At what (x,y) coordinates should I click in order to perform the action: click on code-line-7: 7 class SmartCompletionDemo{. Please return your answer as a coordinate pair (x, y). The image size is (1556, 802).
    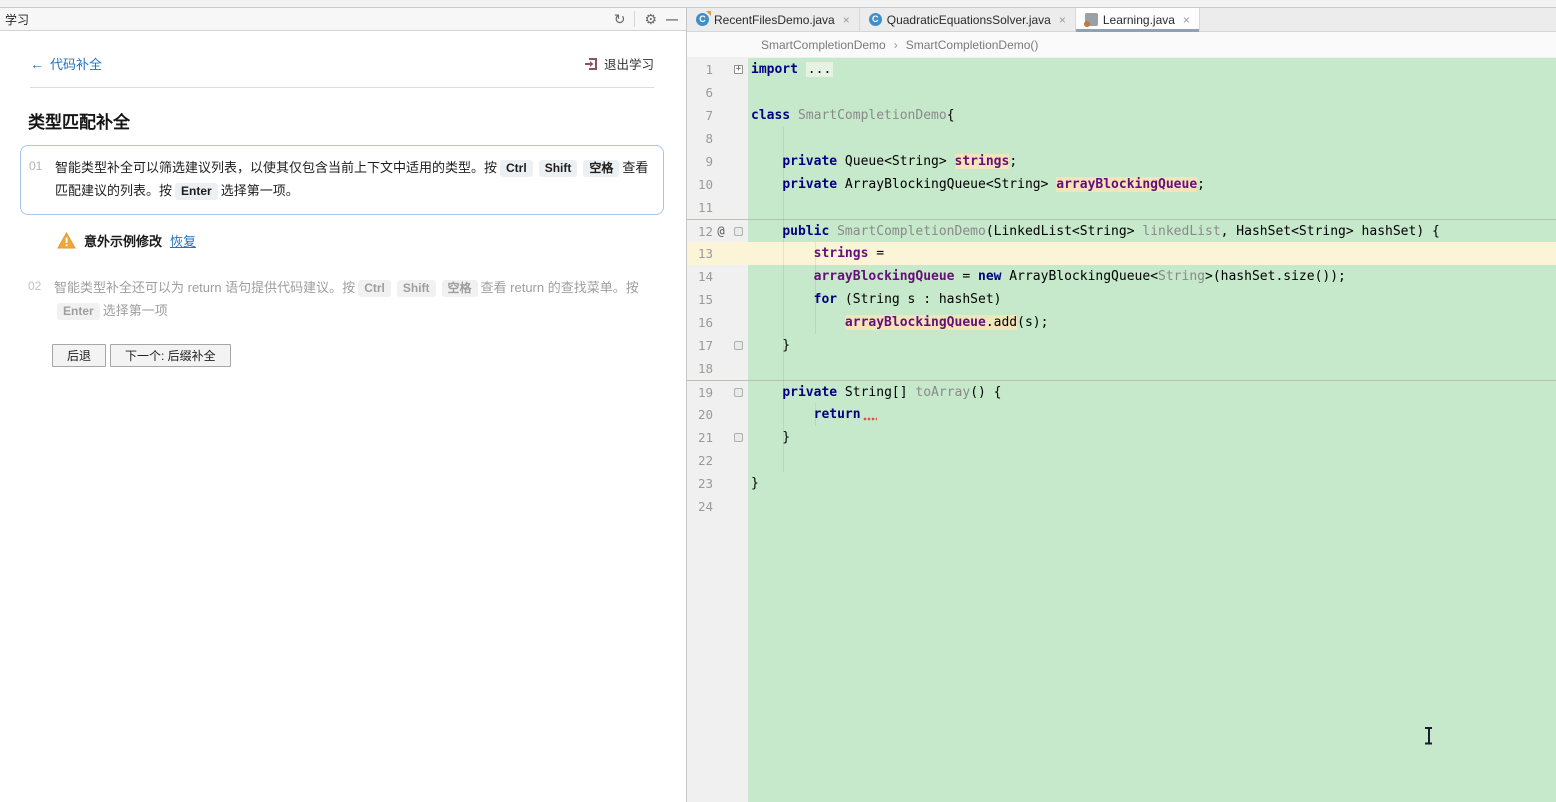
    Looking at the image, I should click on (1121, 115).